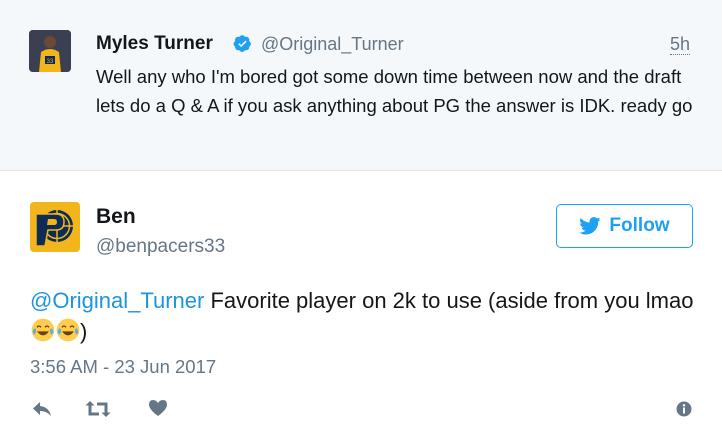 Image resolution: width=722 pixels, height=442 pixels. What do you see at coordinates (42, 411) in the screenshot?
I see `reply-icon` at bounding box center [42, 411].